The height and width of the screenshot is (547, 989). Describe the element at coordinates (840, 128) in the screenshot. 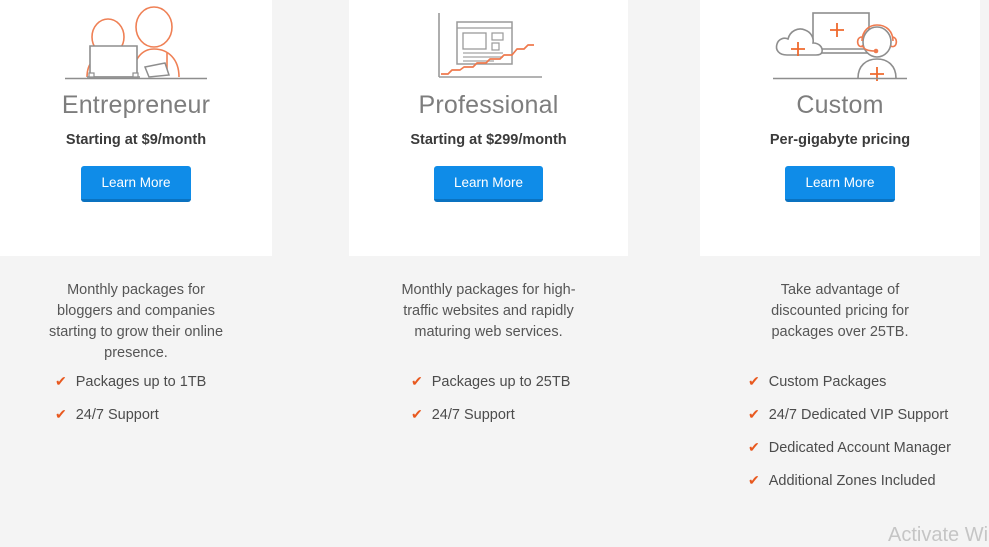

I see `pricing-card-custom: Custom Per-gigabyte pricing Learn More` at that location.